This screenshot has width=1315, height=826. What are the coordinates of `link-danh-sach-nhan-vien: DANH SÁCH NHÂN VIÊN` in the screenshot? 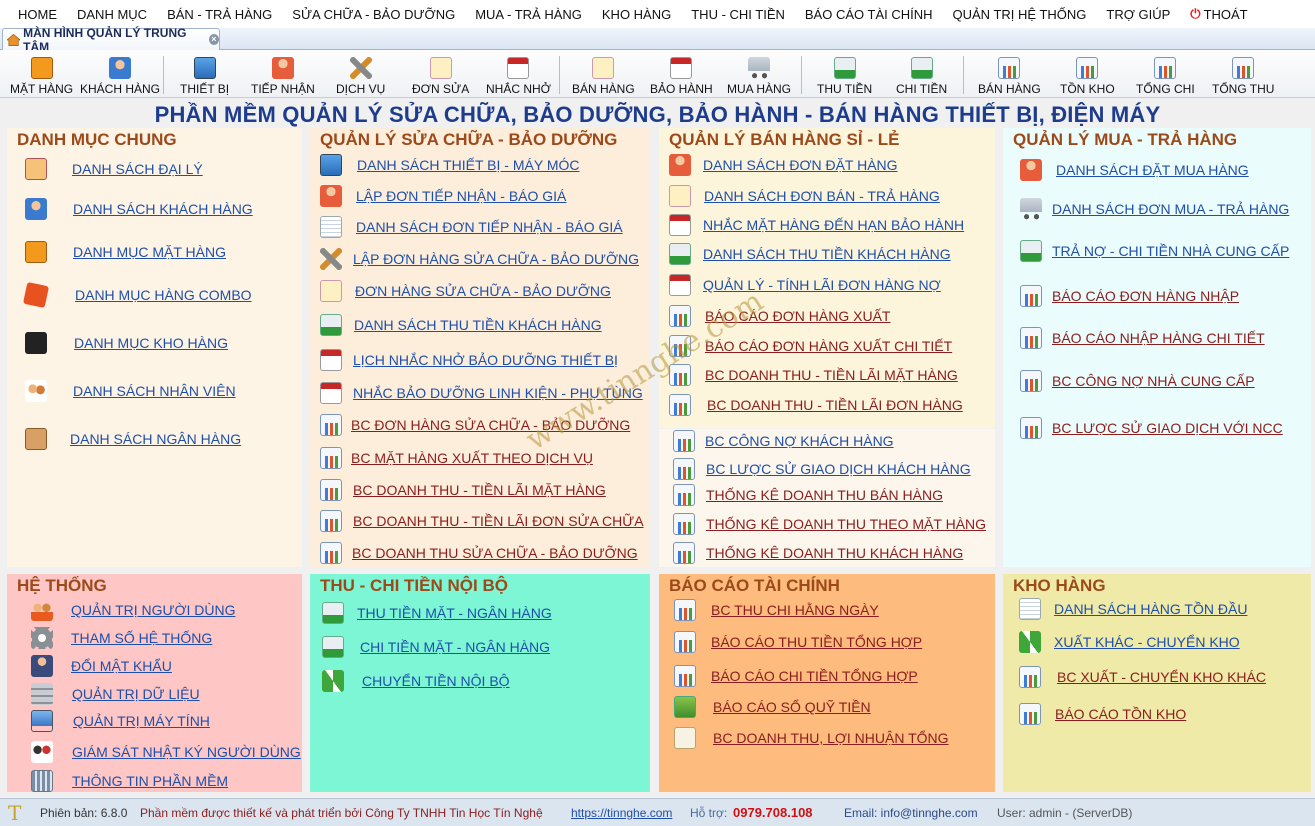 It's located at (130, 391).